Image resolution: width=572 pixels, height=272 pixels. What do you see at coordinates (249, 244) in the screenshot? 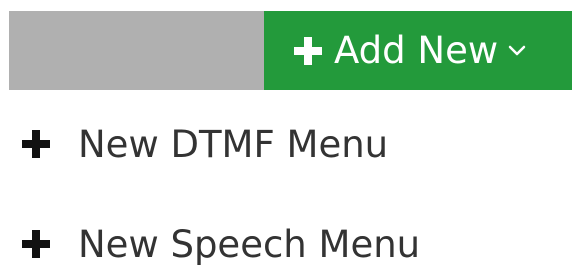
I see `menu-item-label: New Speech Menu` at bounding box center [249, 244].